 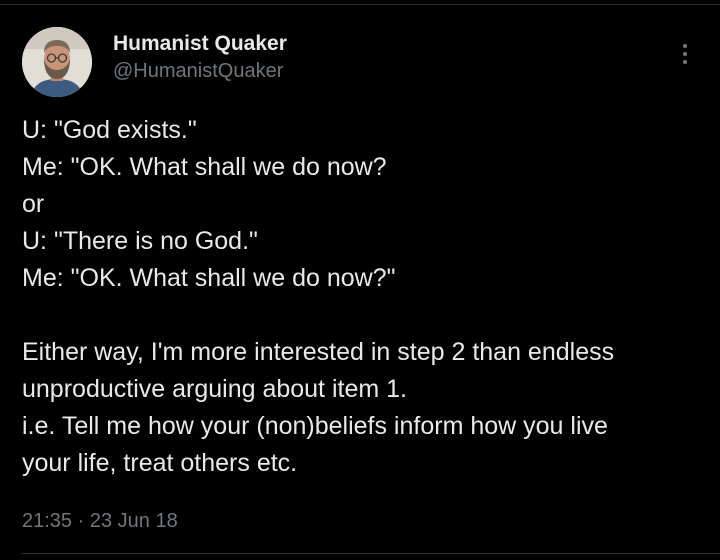 What do you see at coordinates (200, 44) in the screenshot?
I see `author-display-name: Humanist Quaker` at bounding box center [200, 44].